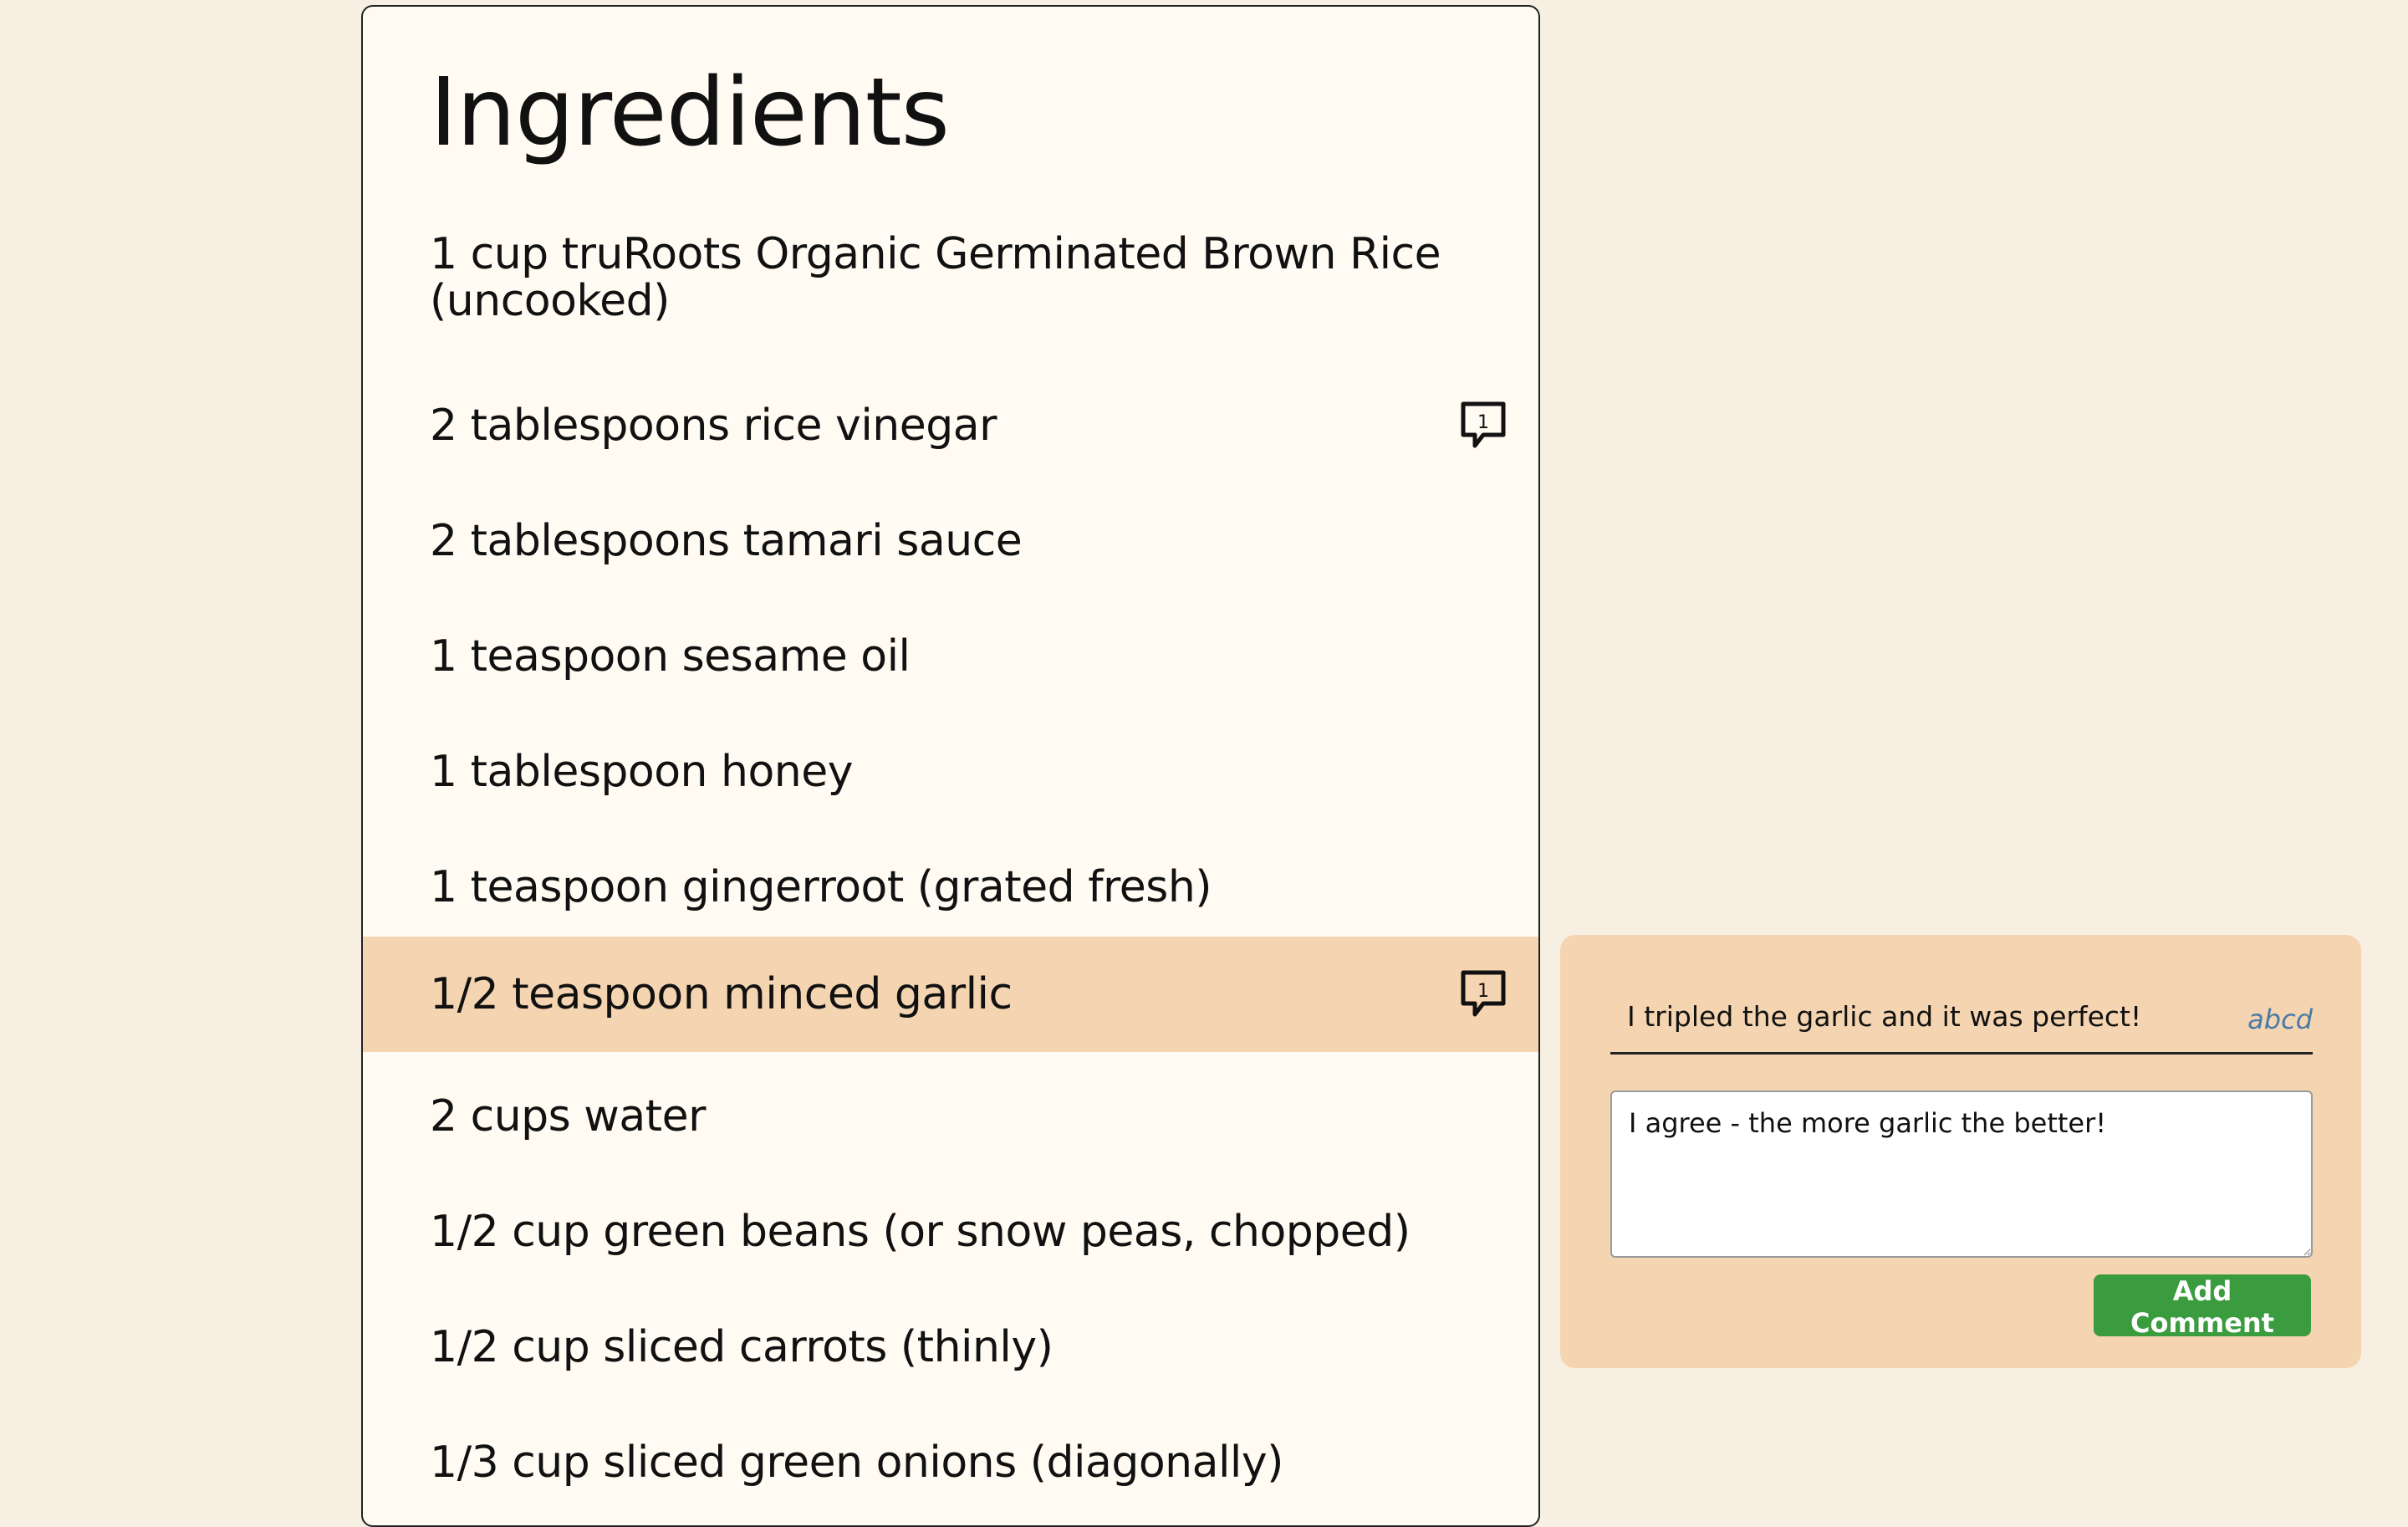 This screenshot has width=2408, height=1527. Describe the element at coordinates (742, 1347) in the screenshot. I see `ingredient-text: 1/2 cup sliced carrots (thinly)` at that location.